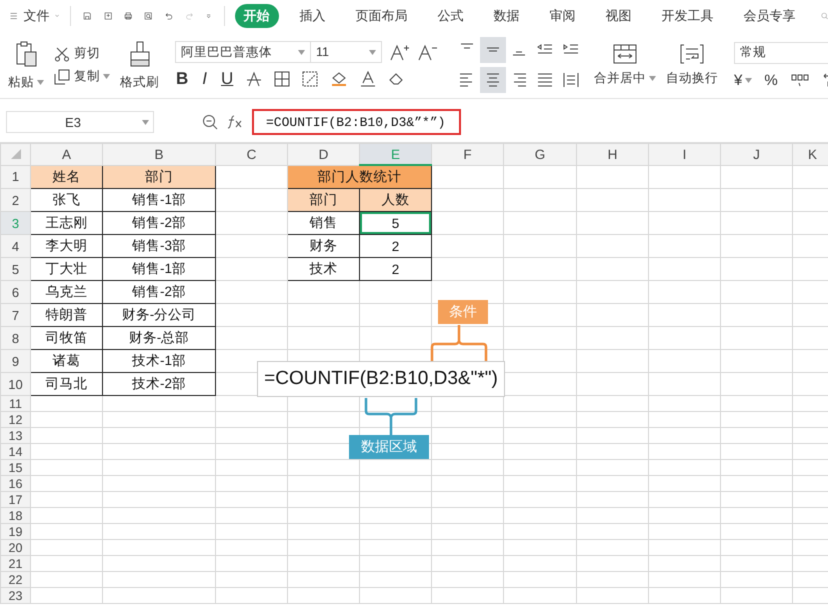  Describe the element at coordinates (15, 548) in the screenshot. I see `row-header: 20` at that location.